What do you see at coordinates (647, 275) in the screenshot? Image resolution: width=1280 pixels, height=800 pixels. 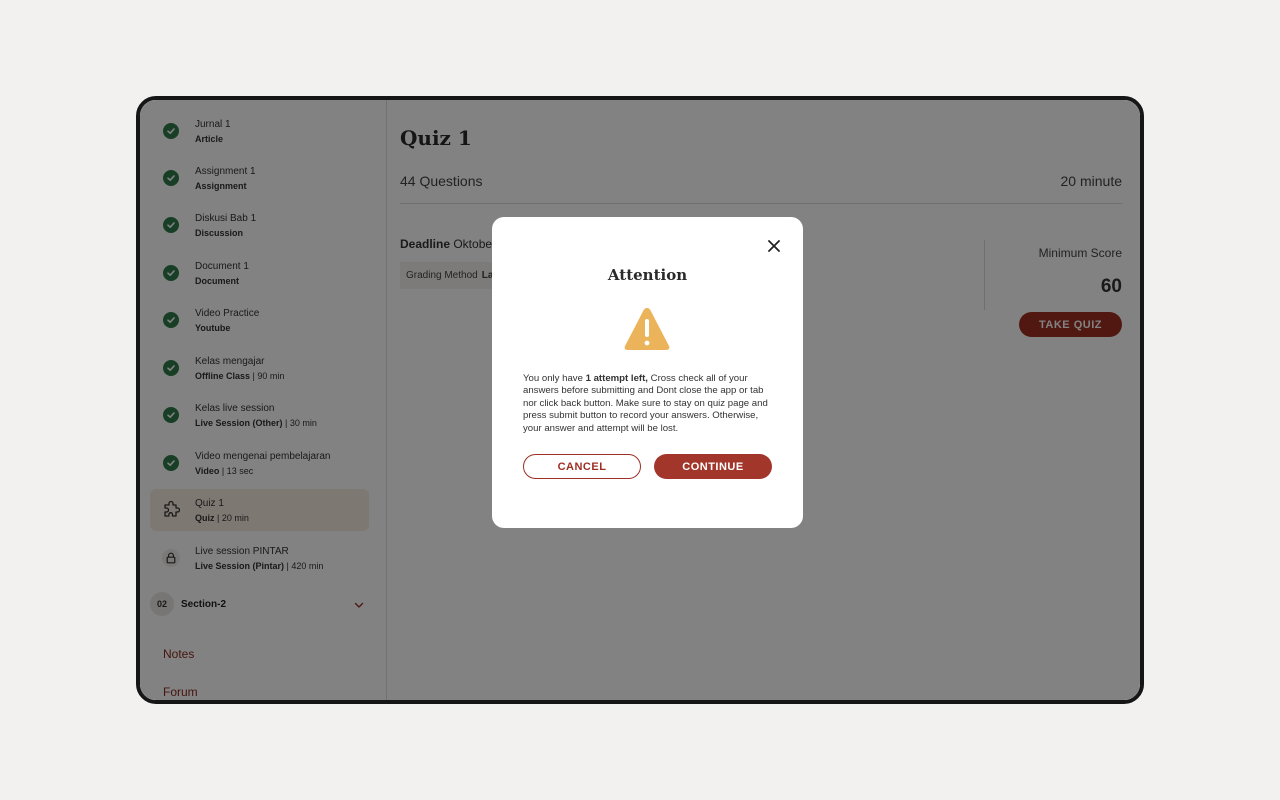 I see `dialog-title: Attention` at bounding box center [647, 275].